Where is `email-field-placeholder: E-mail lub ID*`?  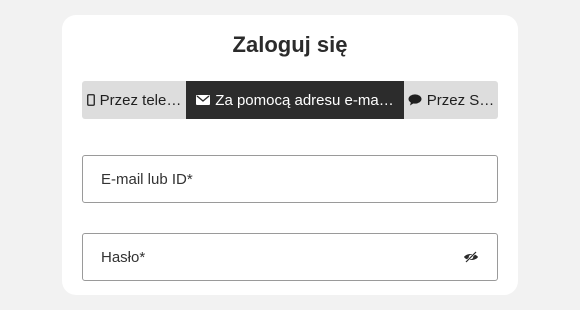 email-field-placeholder: E-mail lub ID* is located at coordinates (147, 179).